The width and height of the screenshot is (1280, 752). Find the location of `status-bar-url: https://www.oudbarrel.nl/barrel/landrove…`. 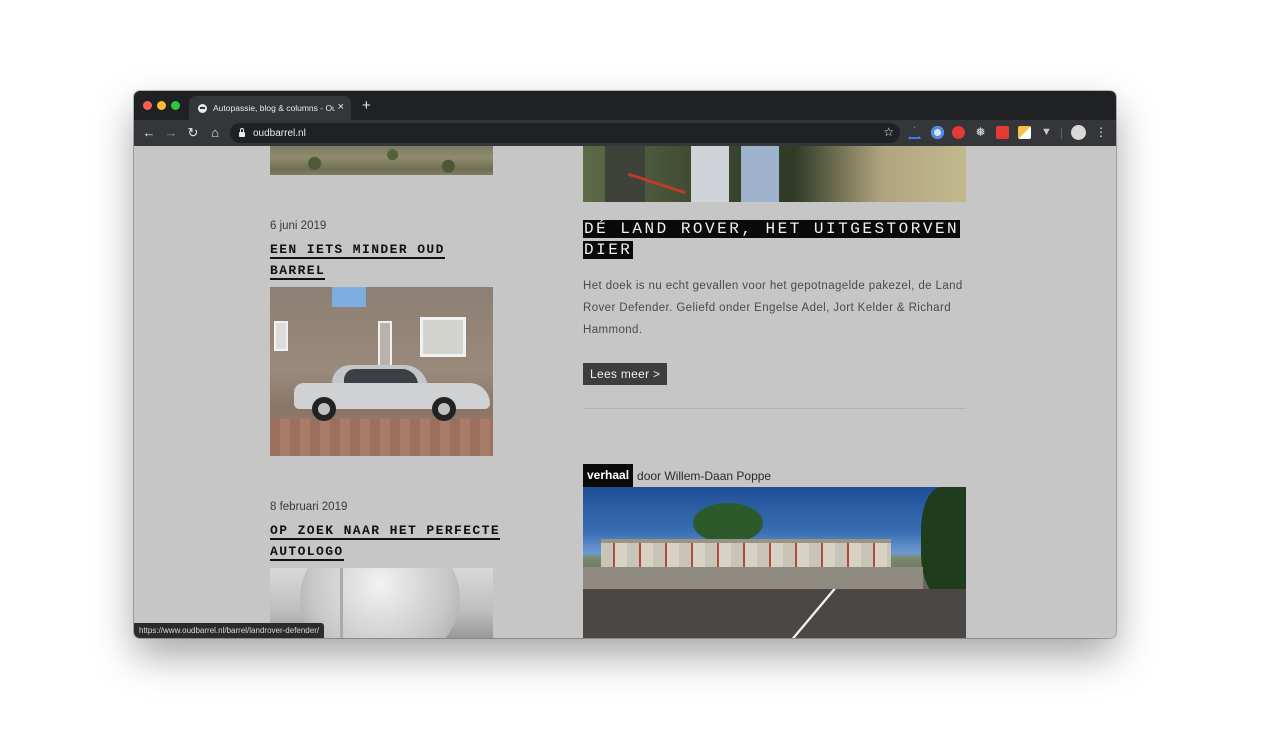

status-bar-url: https://www.oudbarrel.nl/barrel/landrove… is located at coordinates (229, 630).